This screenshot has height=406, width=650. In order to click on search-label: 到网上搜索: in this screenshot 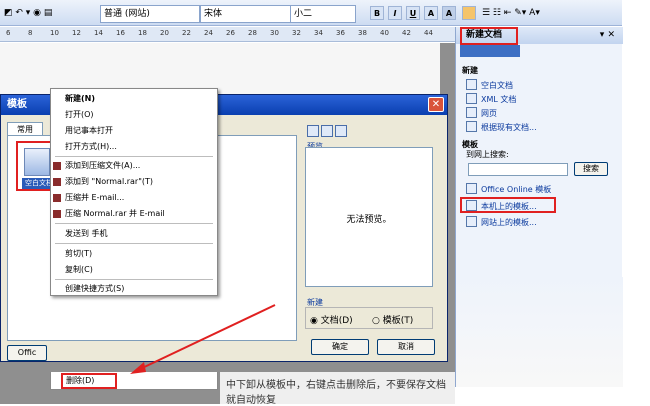, I will do `click(487, 154)`.